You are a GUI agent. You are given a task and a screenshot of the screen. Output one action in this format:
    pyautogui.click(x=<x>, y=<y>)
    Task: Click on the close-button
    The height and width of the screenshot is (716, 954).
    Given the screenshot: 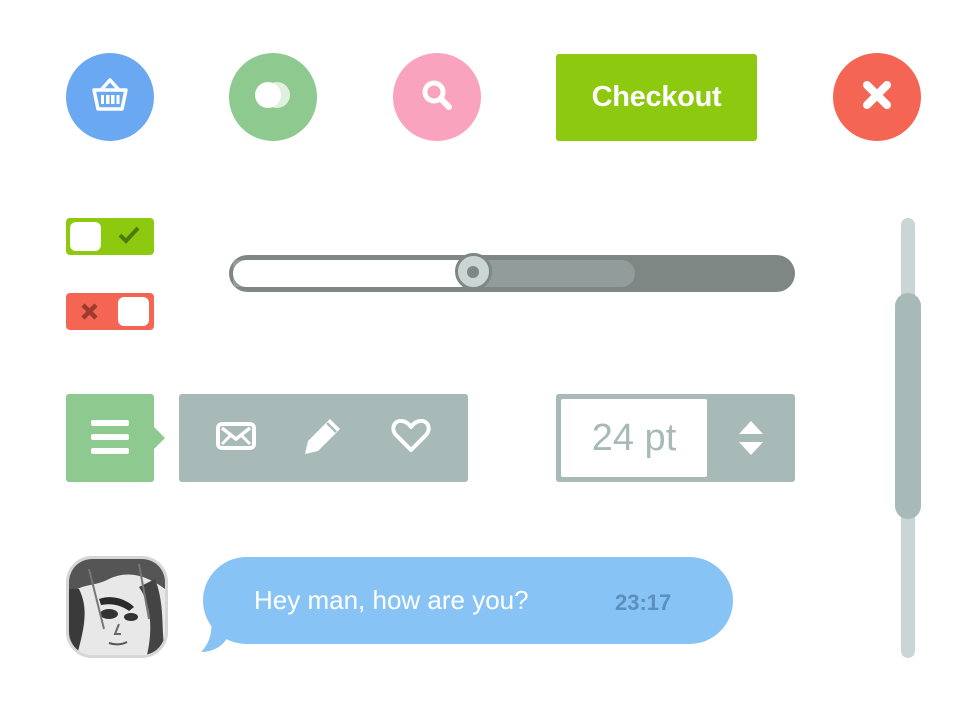 What is the action you would take?
    pyautogui.click(x=877, y=97)
    